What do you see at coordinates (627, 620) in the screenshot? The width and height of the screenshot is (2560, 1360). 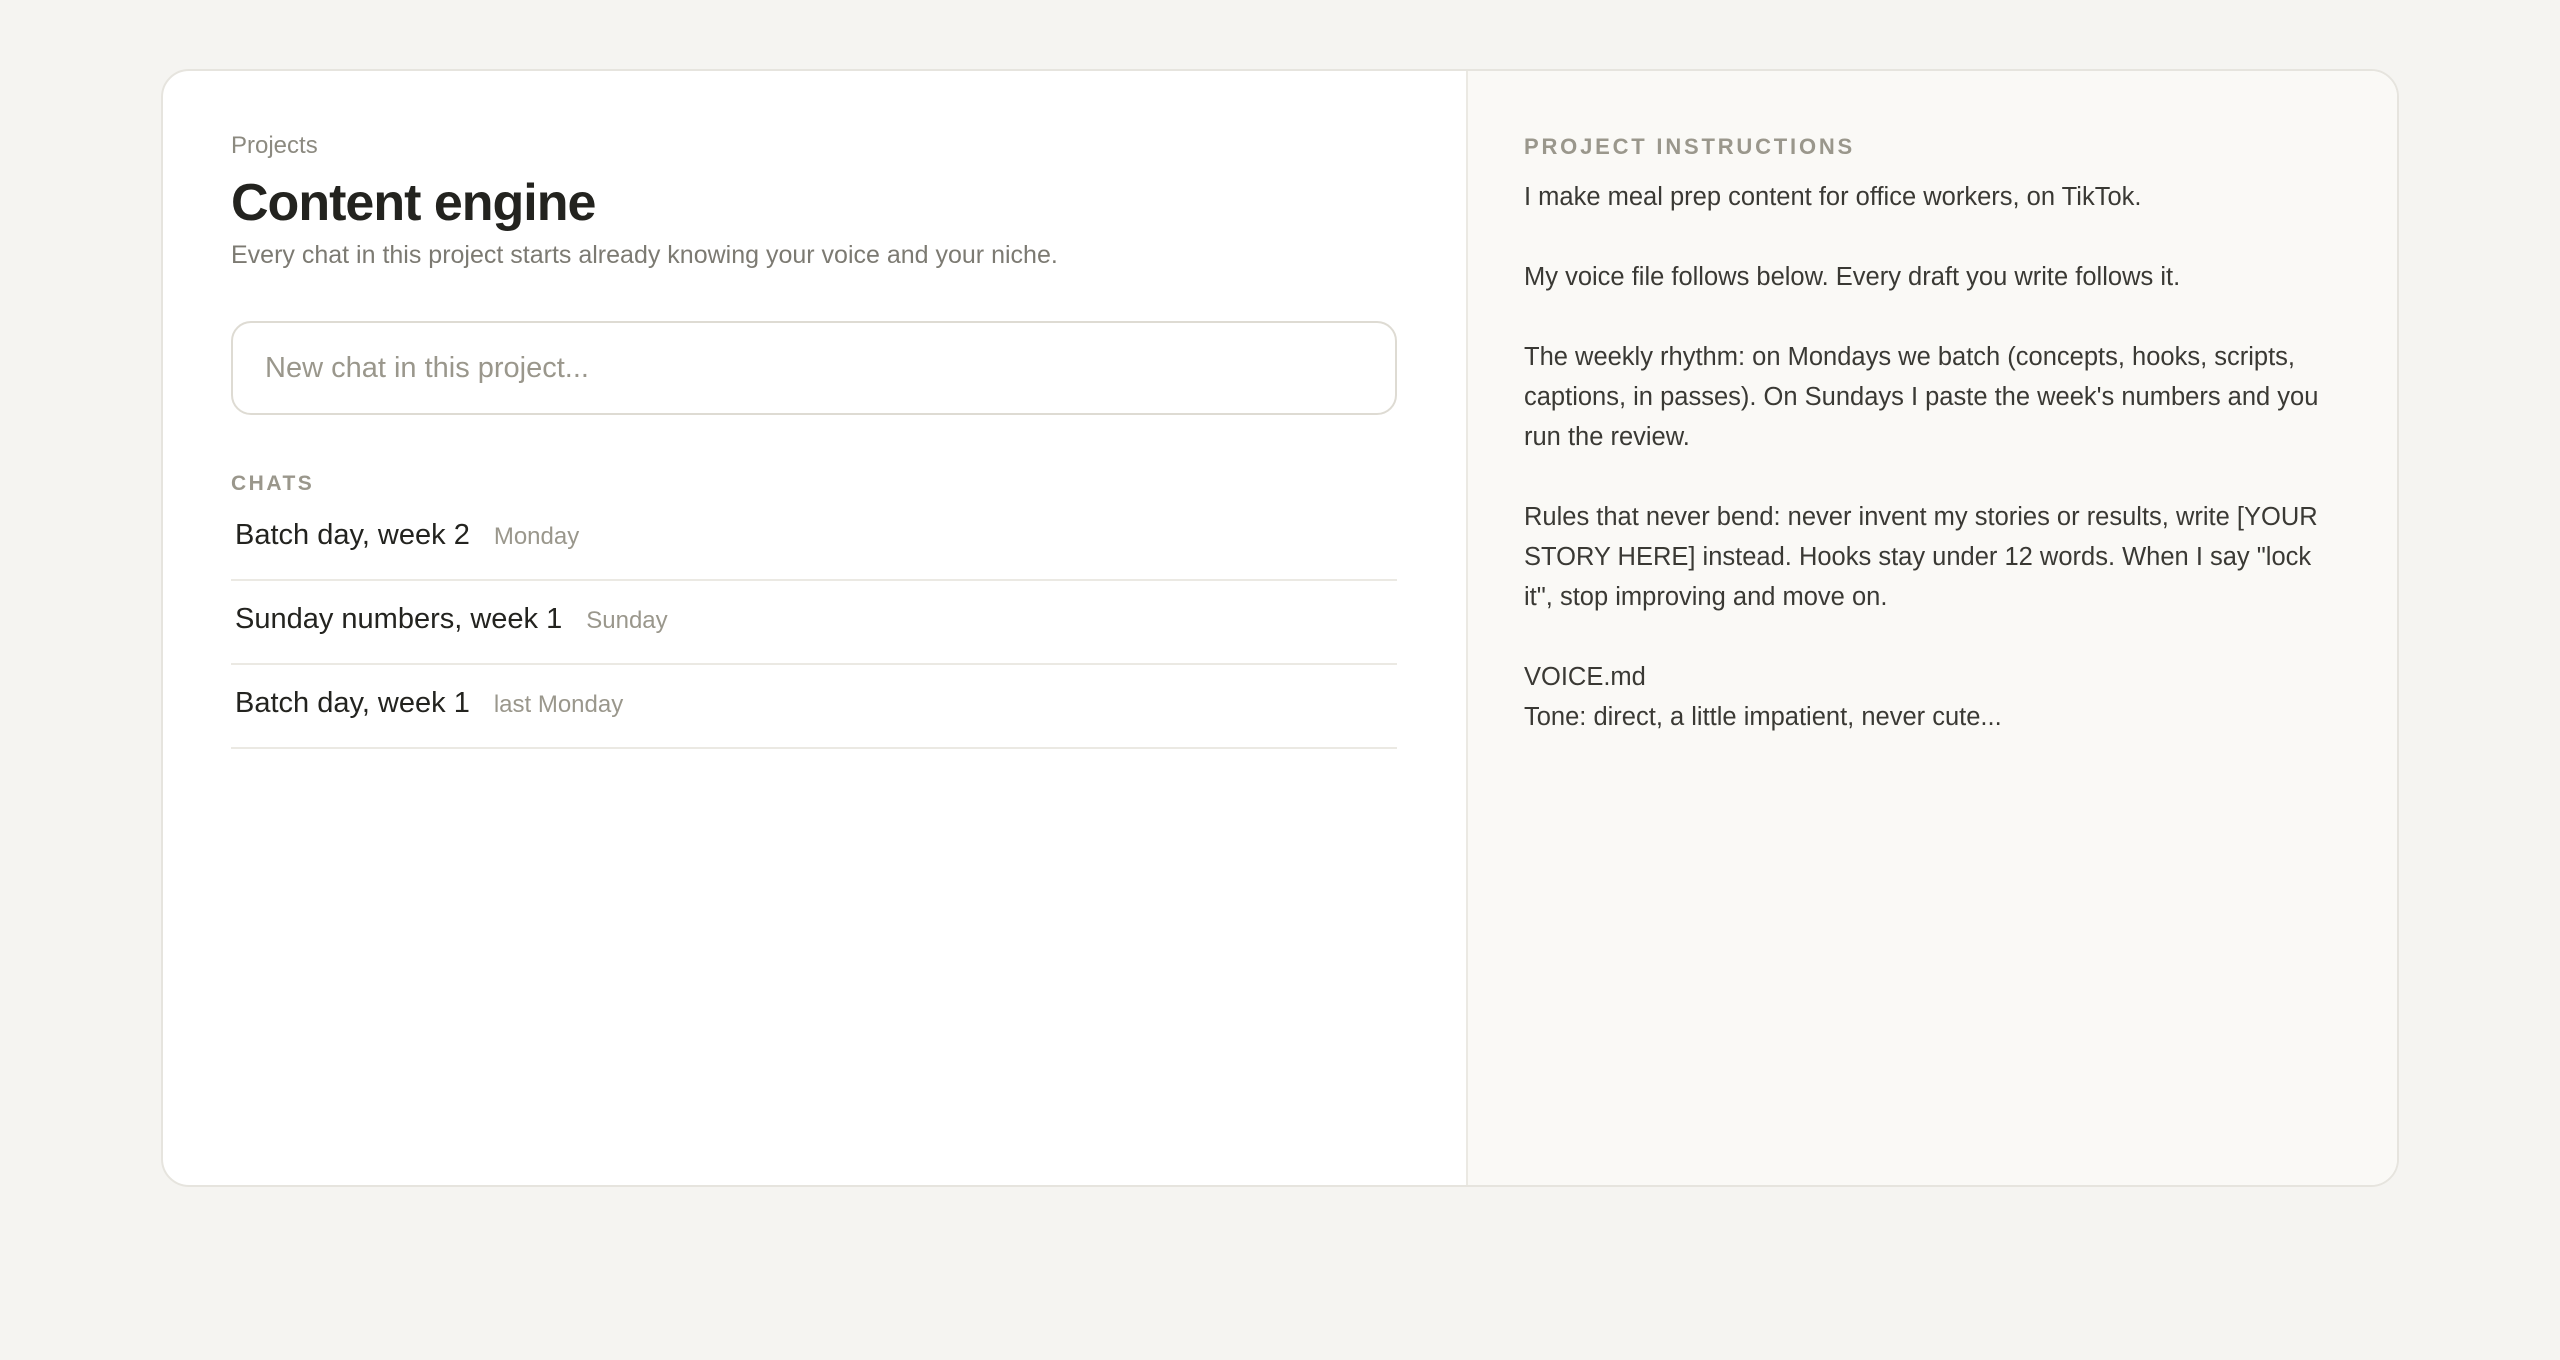 I see `chat-date: Sunday` at bounding box center [627, 620].